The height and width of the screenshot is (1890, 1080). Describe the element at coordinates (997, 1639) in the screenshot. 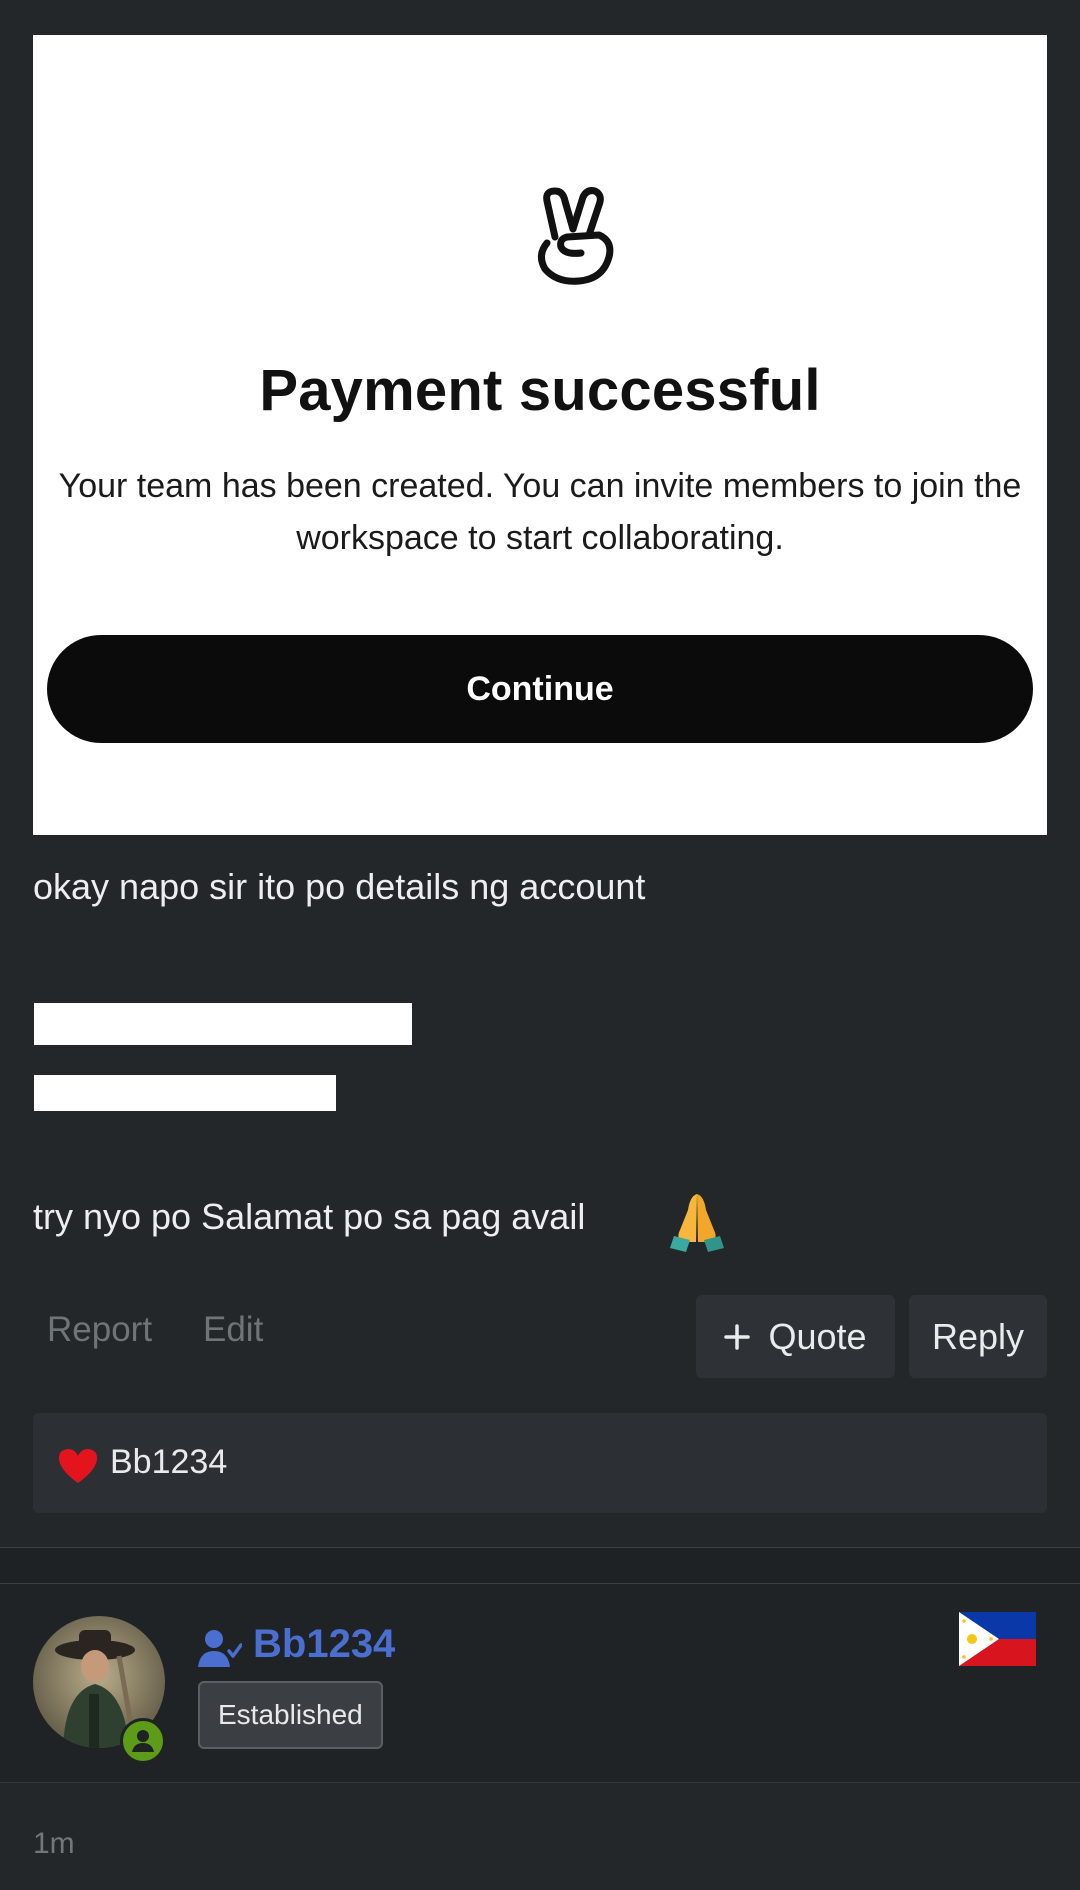

I see `philippines-flag-icon` at that location.